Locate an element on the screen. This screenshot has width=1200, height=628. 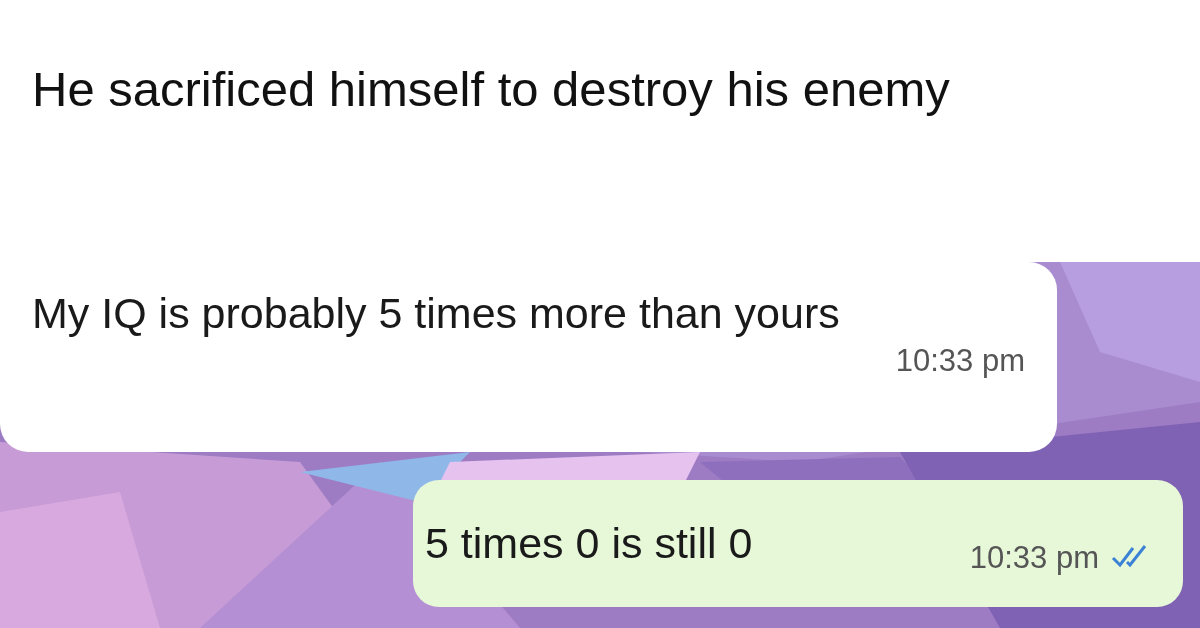
caption: He sacrificed himself to destroy his enemy is located at coordinates (491, 89).